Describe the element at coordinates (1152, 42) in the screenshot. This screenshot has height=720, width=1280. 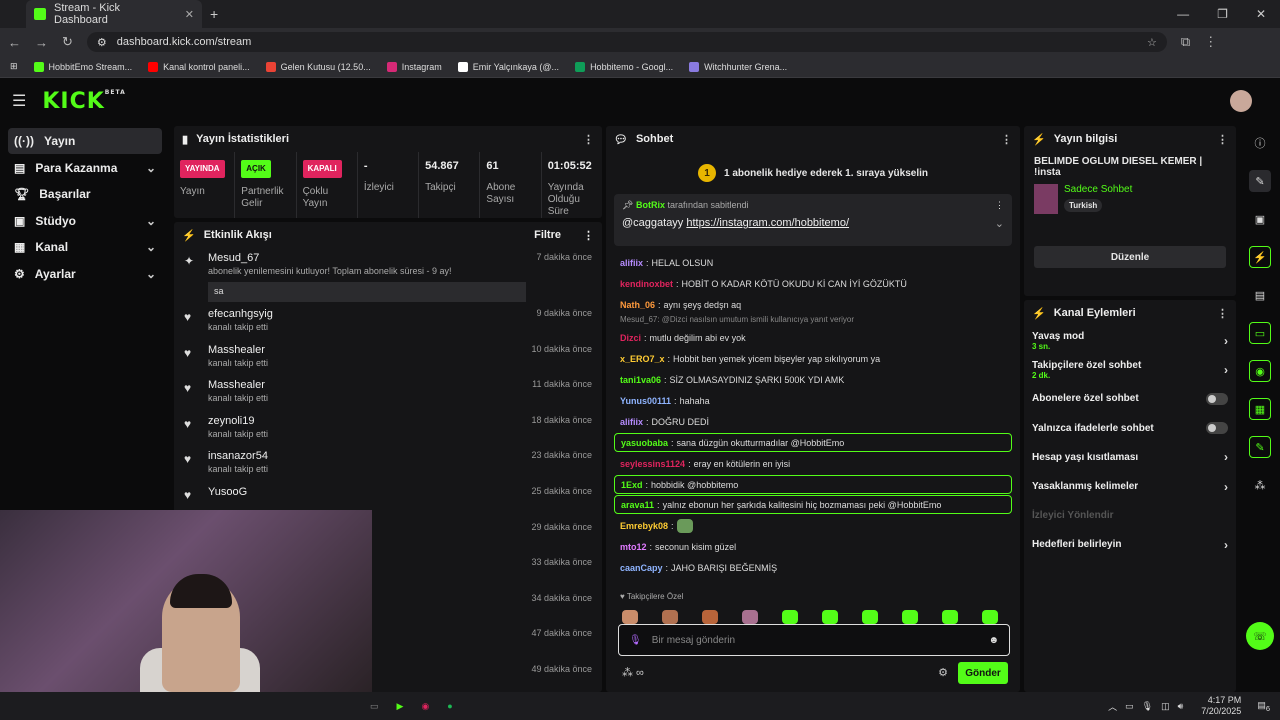
I see `bookmark-star-icon: ☆` at that location.